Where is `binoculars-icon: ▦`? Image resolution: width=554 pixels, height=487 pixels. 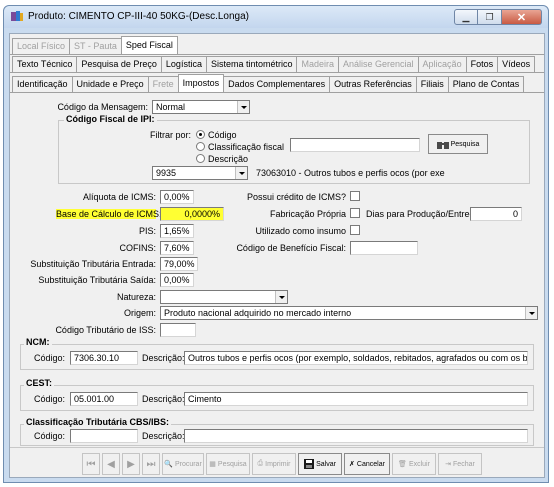
binoculars-icon: ▦ is located at coordinates (212, 464).